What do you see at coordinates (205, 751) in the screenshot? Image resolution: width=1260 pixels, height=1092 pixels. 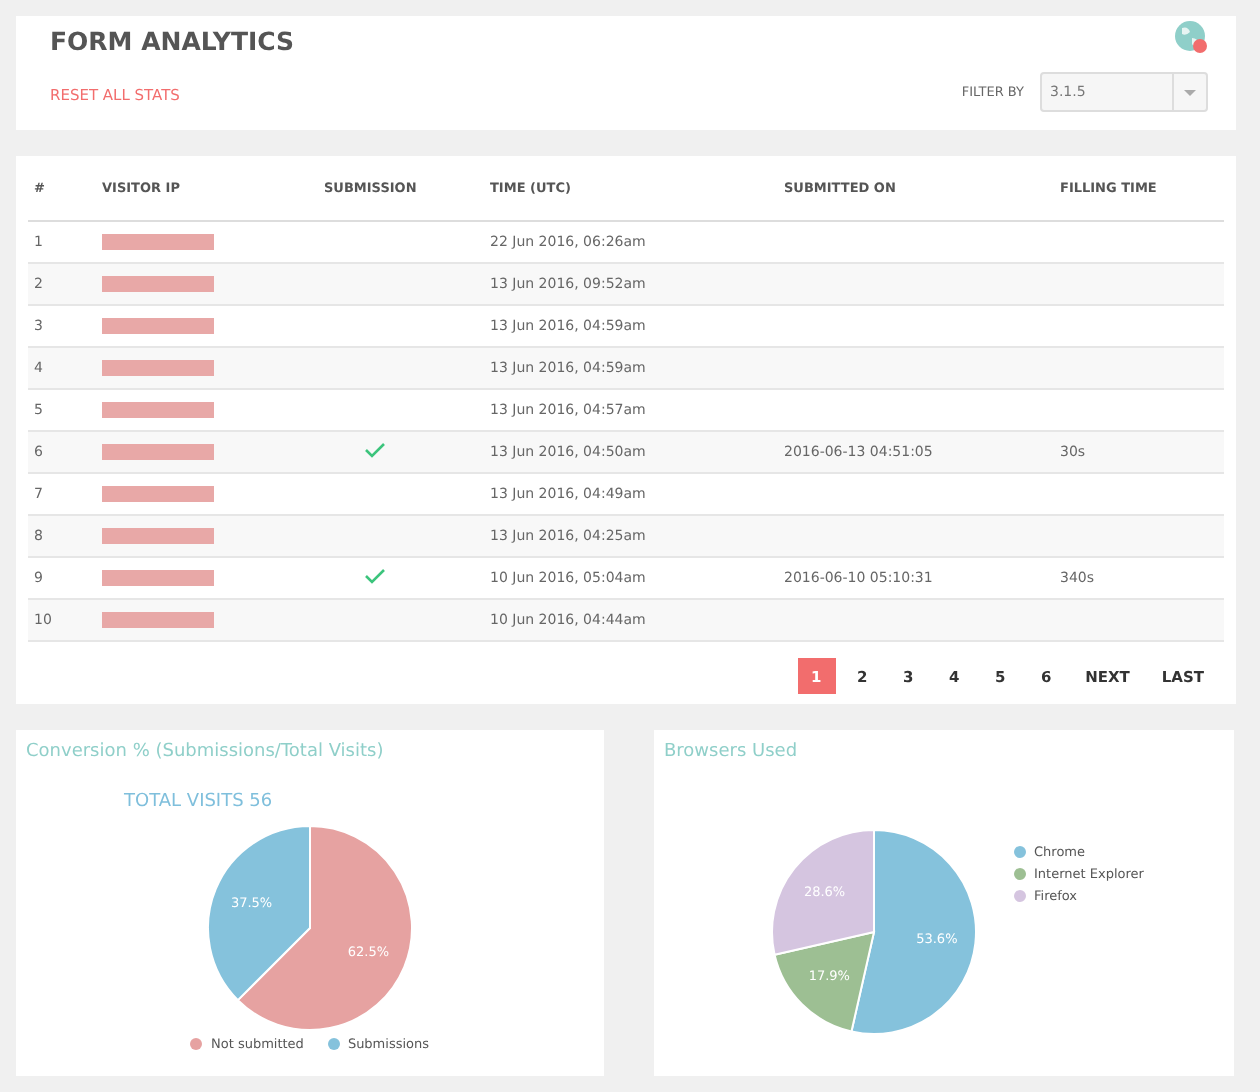 I see `chart-title: Conversion % (Submissions/Total Visits)` at bounding box center [205, 751].